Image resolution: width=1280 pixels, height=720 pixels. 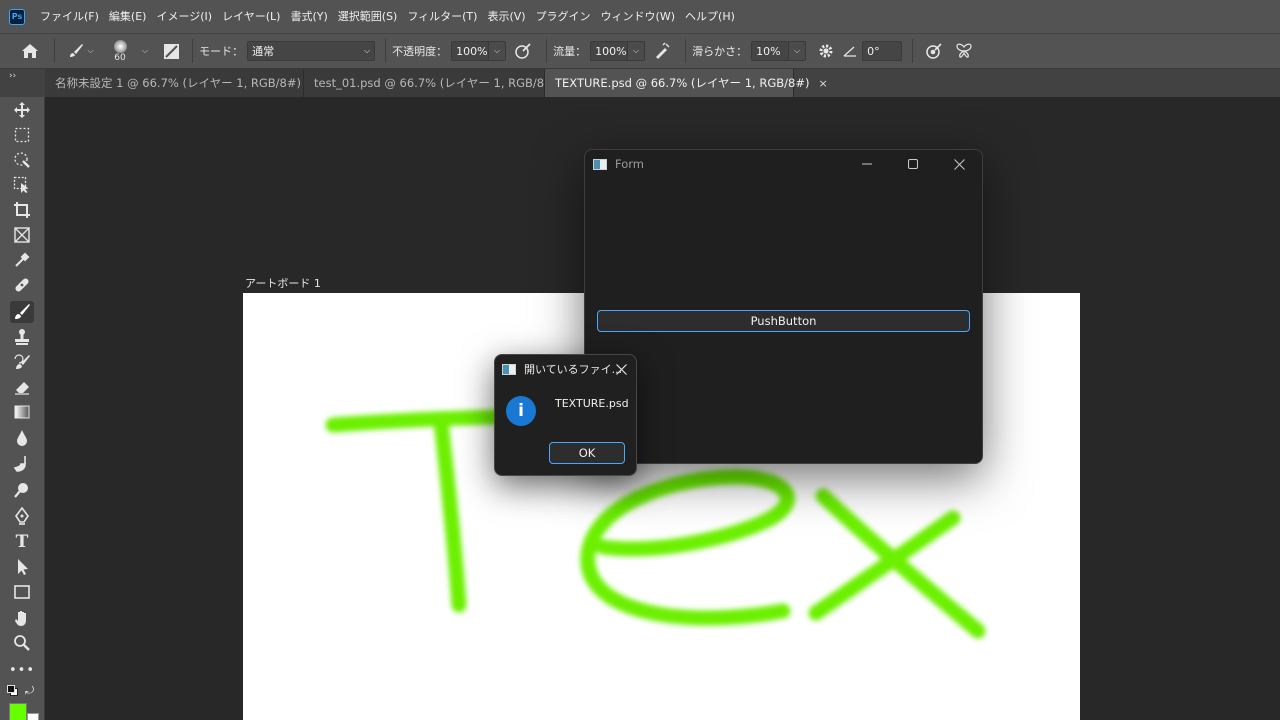 I want to click on tab-untitled-1: 名称未設定 1 @ 66.7% (レイヤー 1, RGB/8#) * ×, so click(x=187, y=83).